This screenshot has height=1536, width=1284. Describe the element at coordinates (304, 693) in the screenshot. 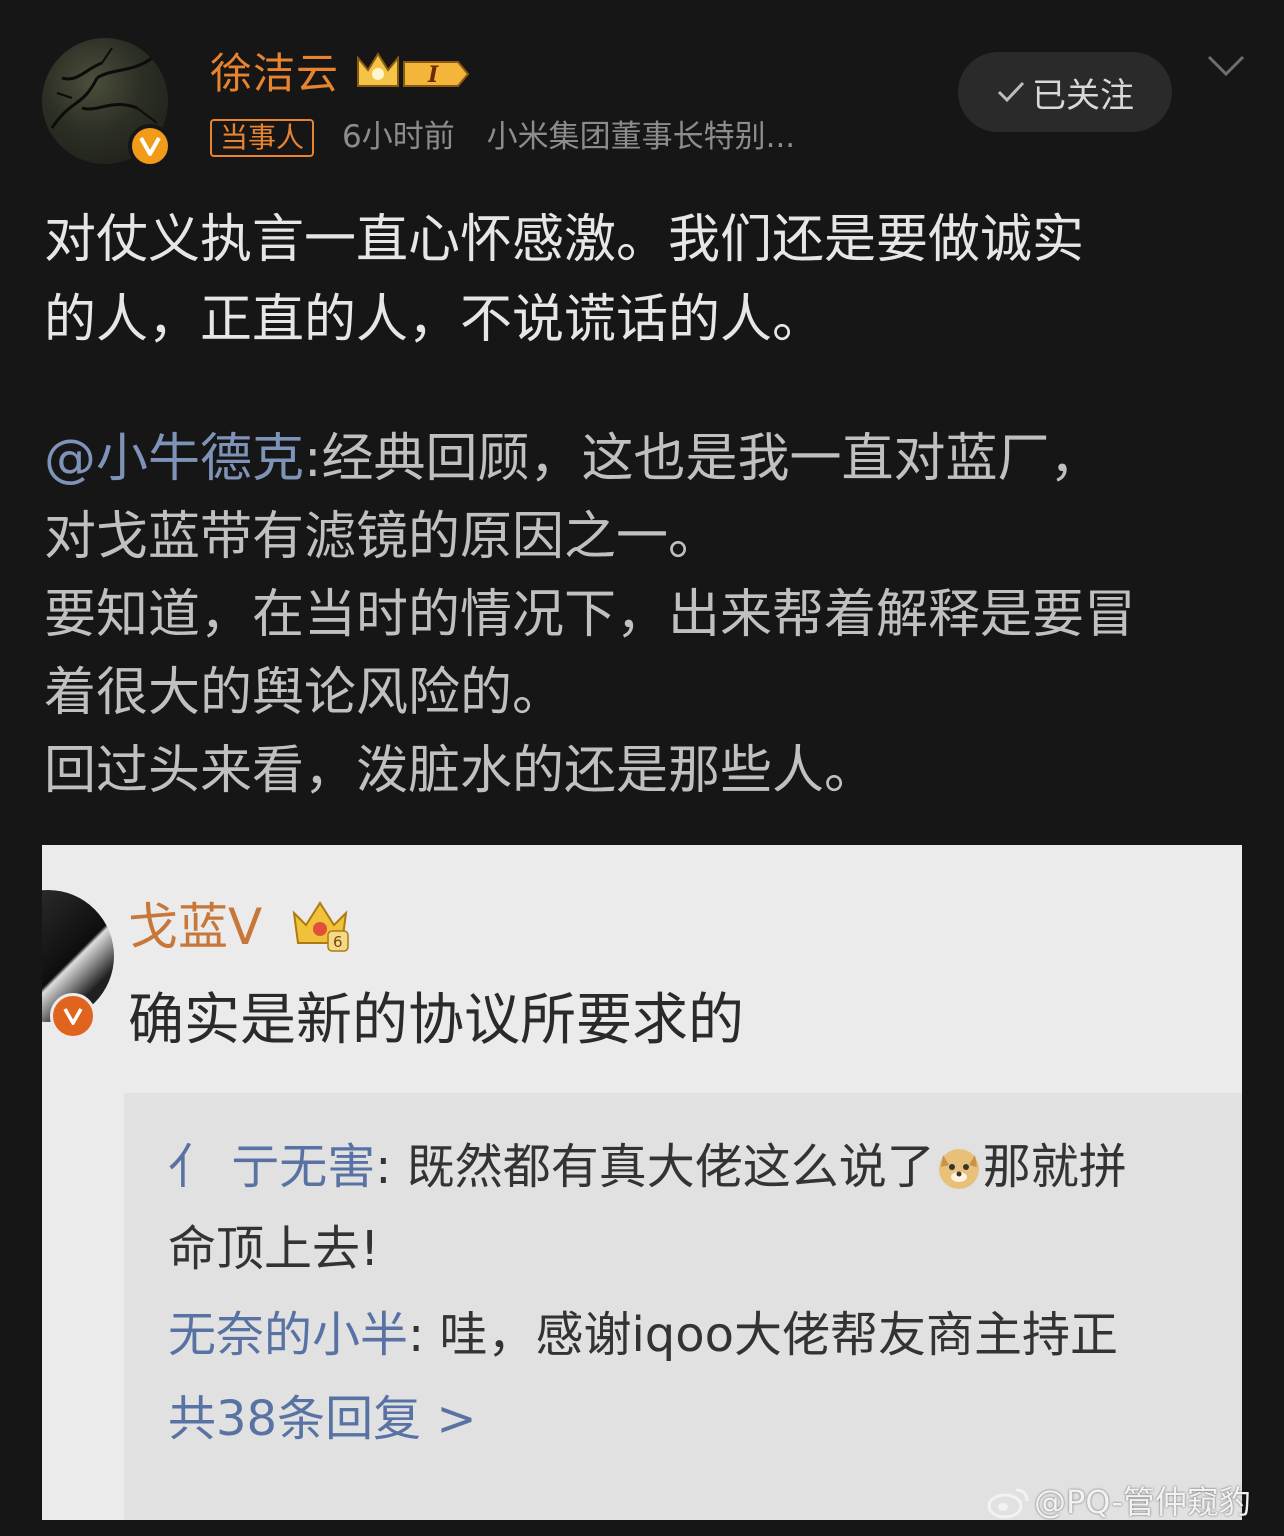

I see `quote-line: 着很大的舆论风险的。` at that location.